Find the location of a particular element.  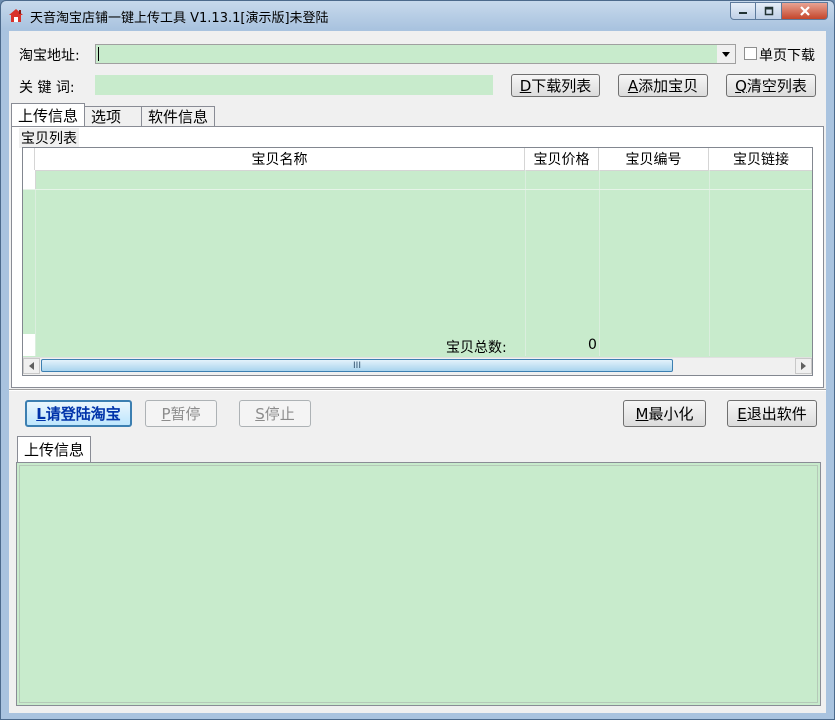

maximize-icon is located at coordinates (768, 11).